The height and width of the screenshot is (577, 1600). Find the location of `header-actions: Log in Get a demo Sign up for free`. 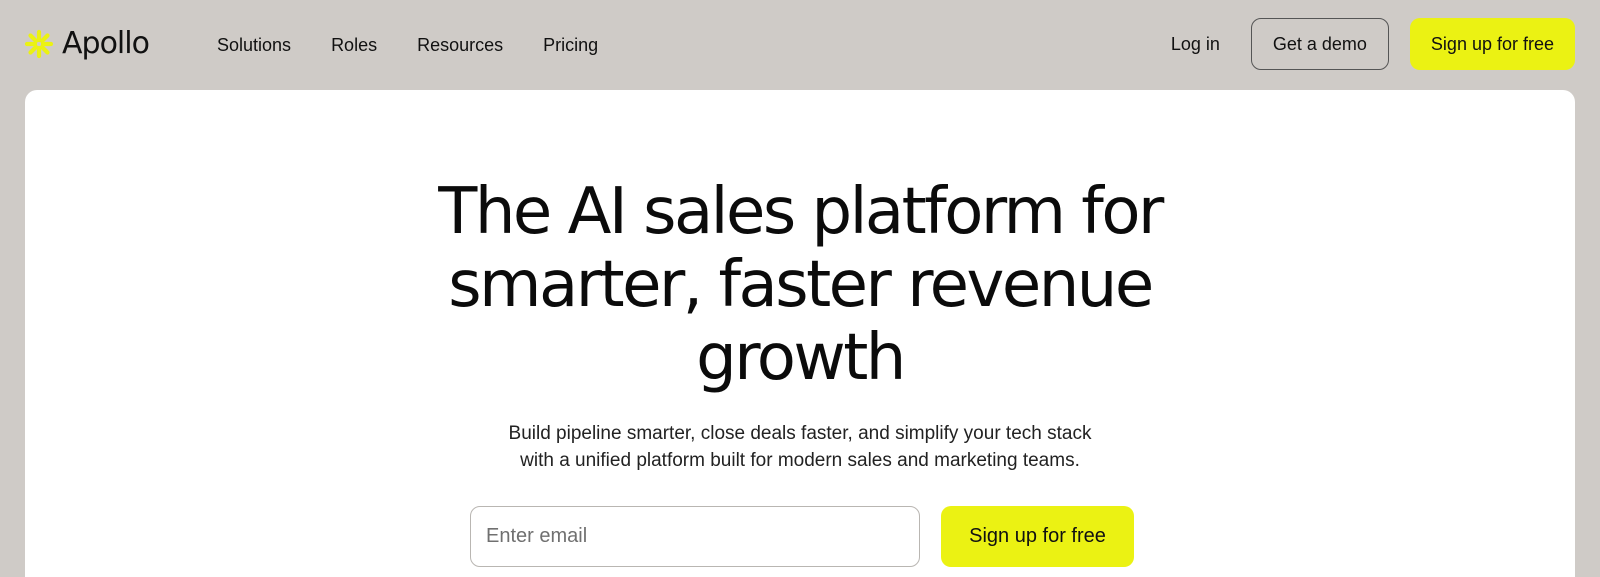

header-actions: Log in Get a demo Sign up for free is located at coordinates (1373, 44).